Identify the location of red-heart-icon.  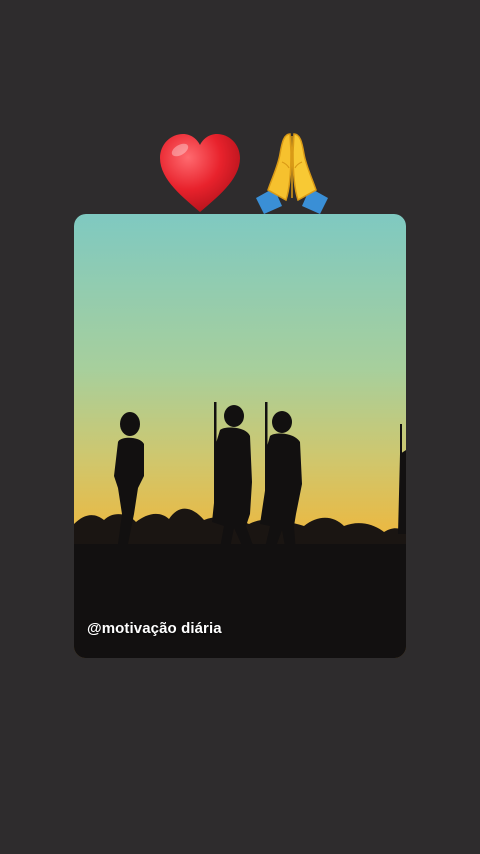
(200, 173).